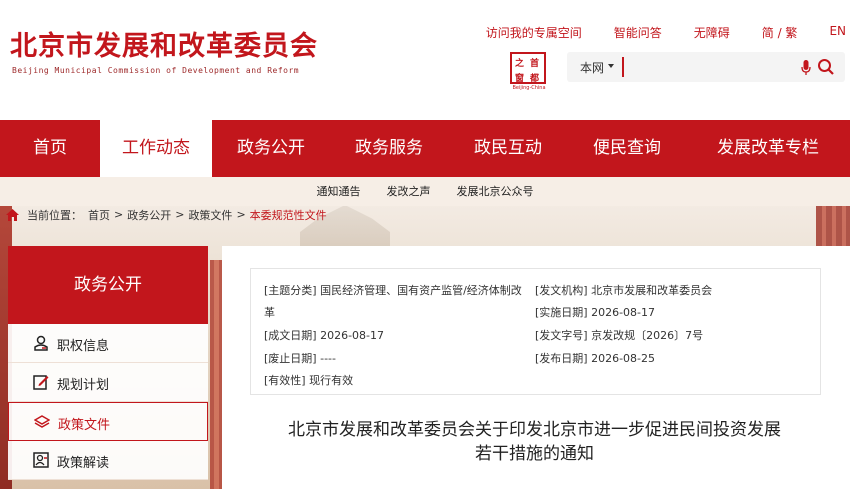  What do you see at coordinates (42, 421) in the screenshot?
I see `layers-icon` at bounding box center [42, 421].